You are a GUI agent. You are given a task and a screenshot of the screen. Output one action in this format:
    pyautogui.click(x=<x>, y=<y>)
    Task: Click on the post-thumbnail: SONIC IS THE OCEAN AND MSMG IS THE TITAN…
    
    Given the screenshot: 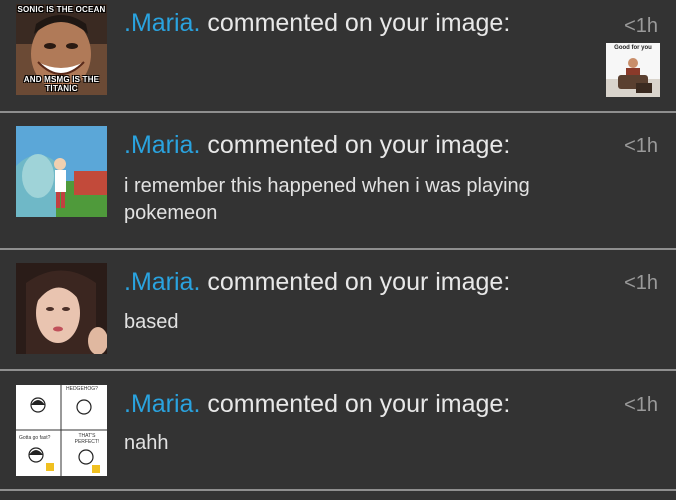 What is the action you would take?
    pyautogui.click(x=61, y=49)
    